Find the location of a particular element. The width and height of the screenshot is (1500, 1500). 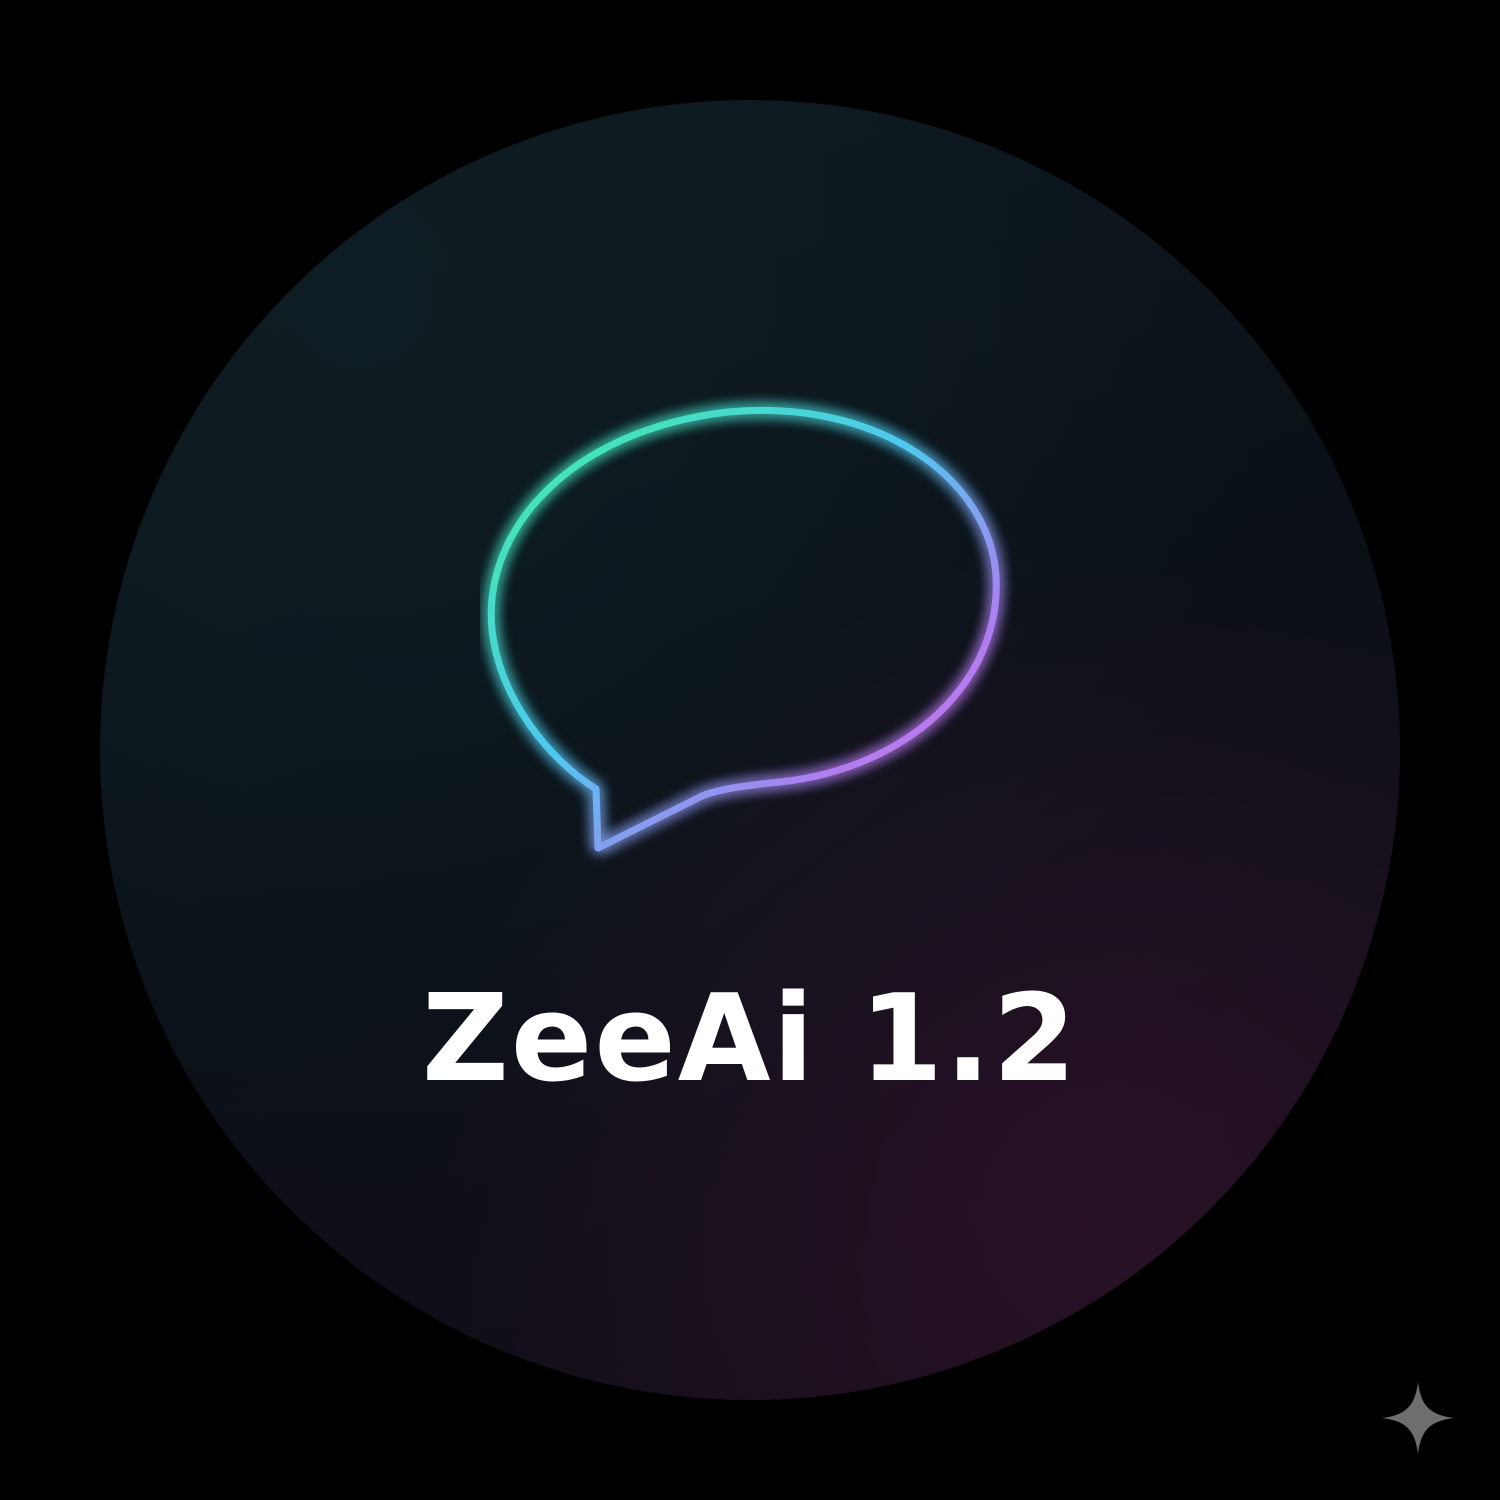

soundwave-bars is located at coordinates (750, 612).